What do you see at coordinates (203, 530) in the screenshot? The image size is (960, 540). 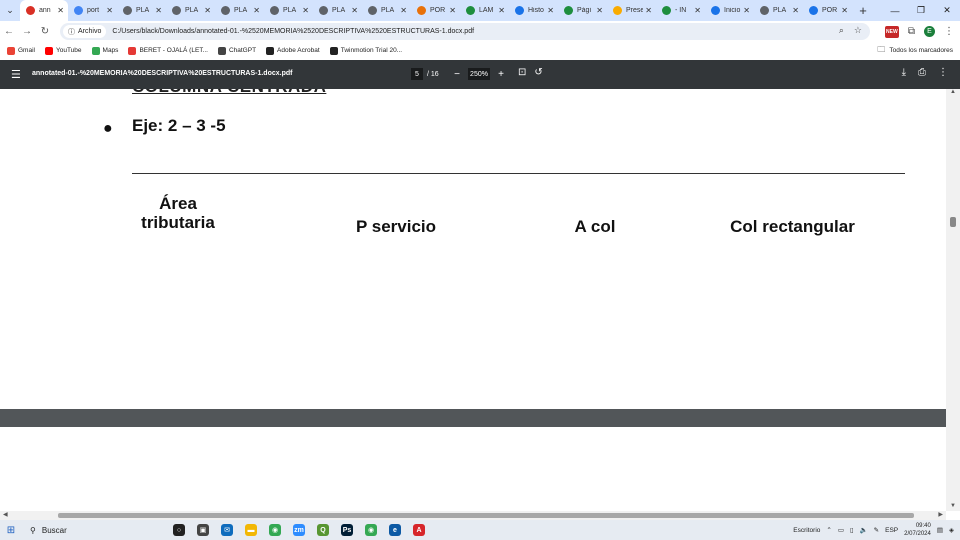 I see `taskbar-app-task-view: ▣` at bounding box center [203, 530].